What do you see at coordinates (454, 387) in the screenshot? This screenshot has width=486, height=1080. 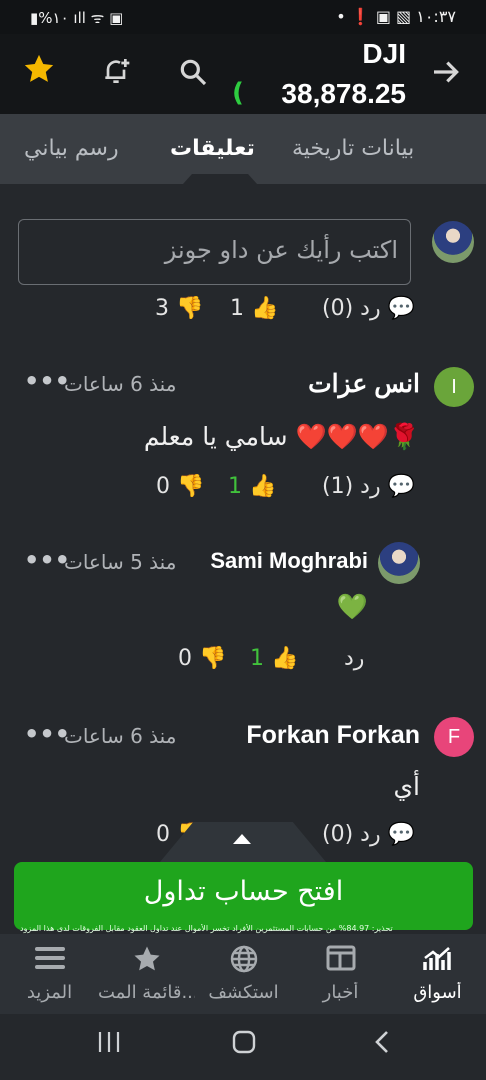 I see `commenter-avatar: I` at bounding box center [454, 387].